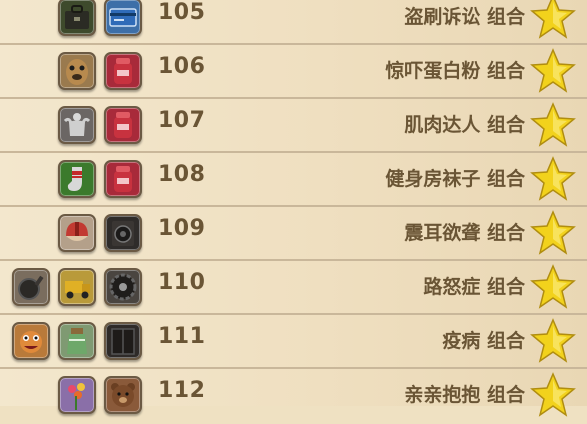 This screenshot has width=587, height=424. Describe the element at coordinates (123, 18) in the screenshot. I see `credit-card-icon` at that location.